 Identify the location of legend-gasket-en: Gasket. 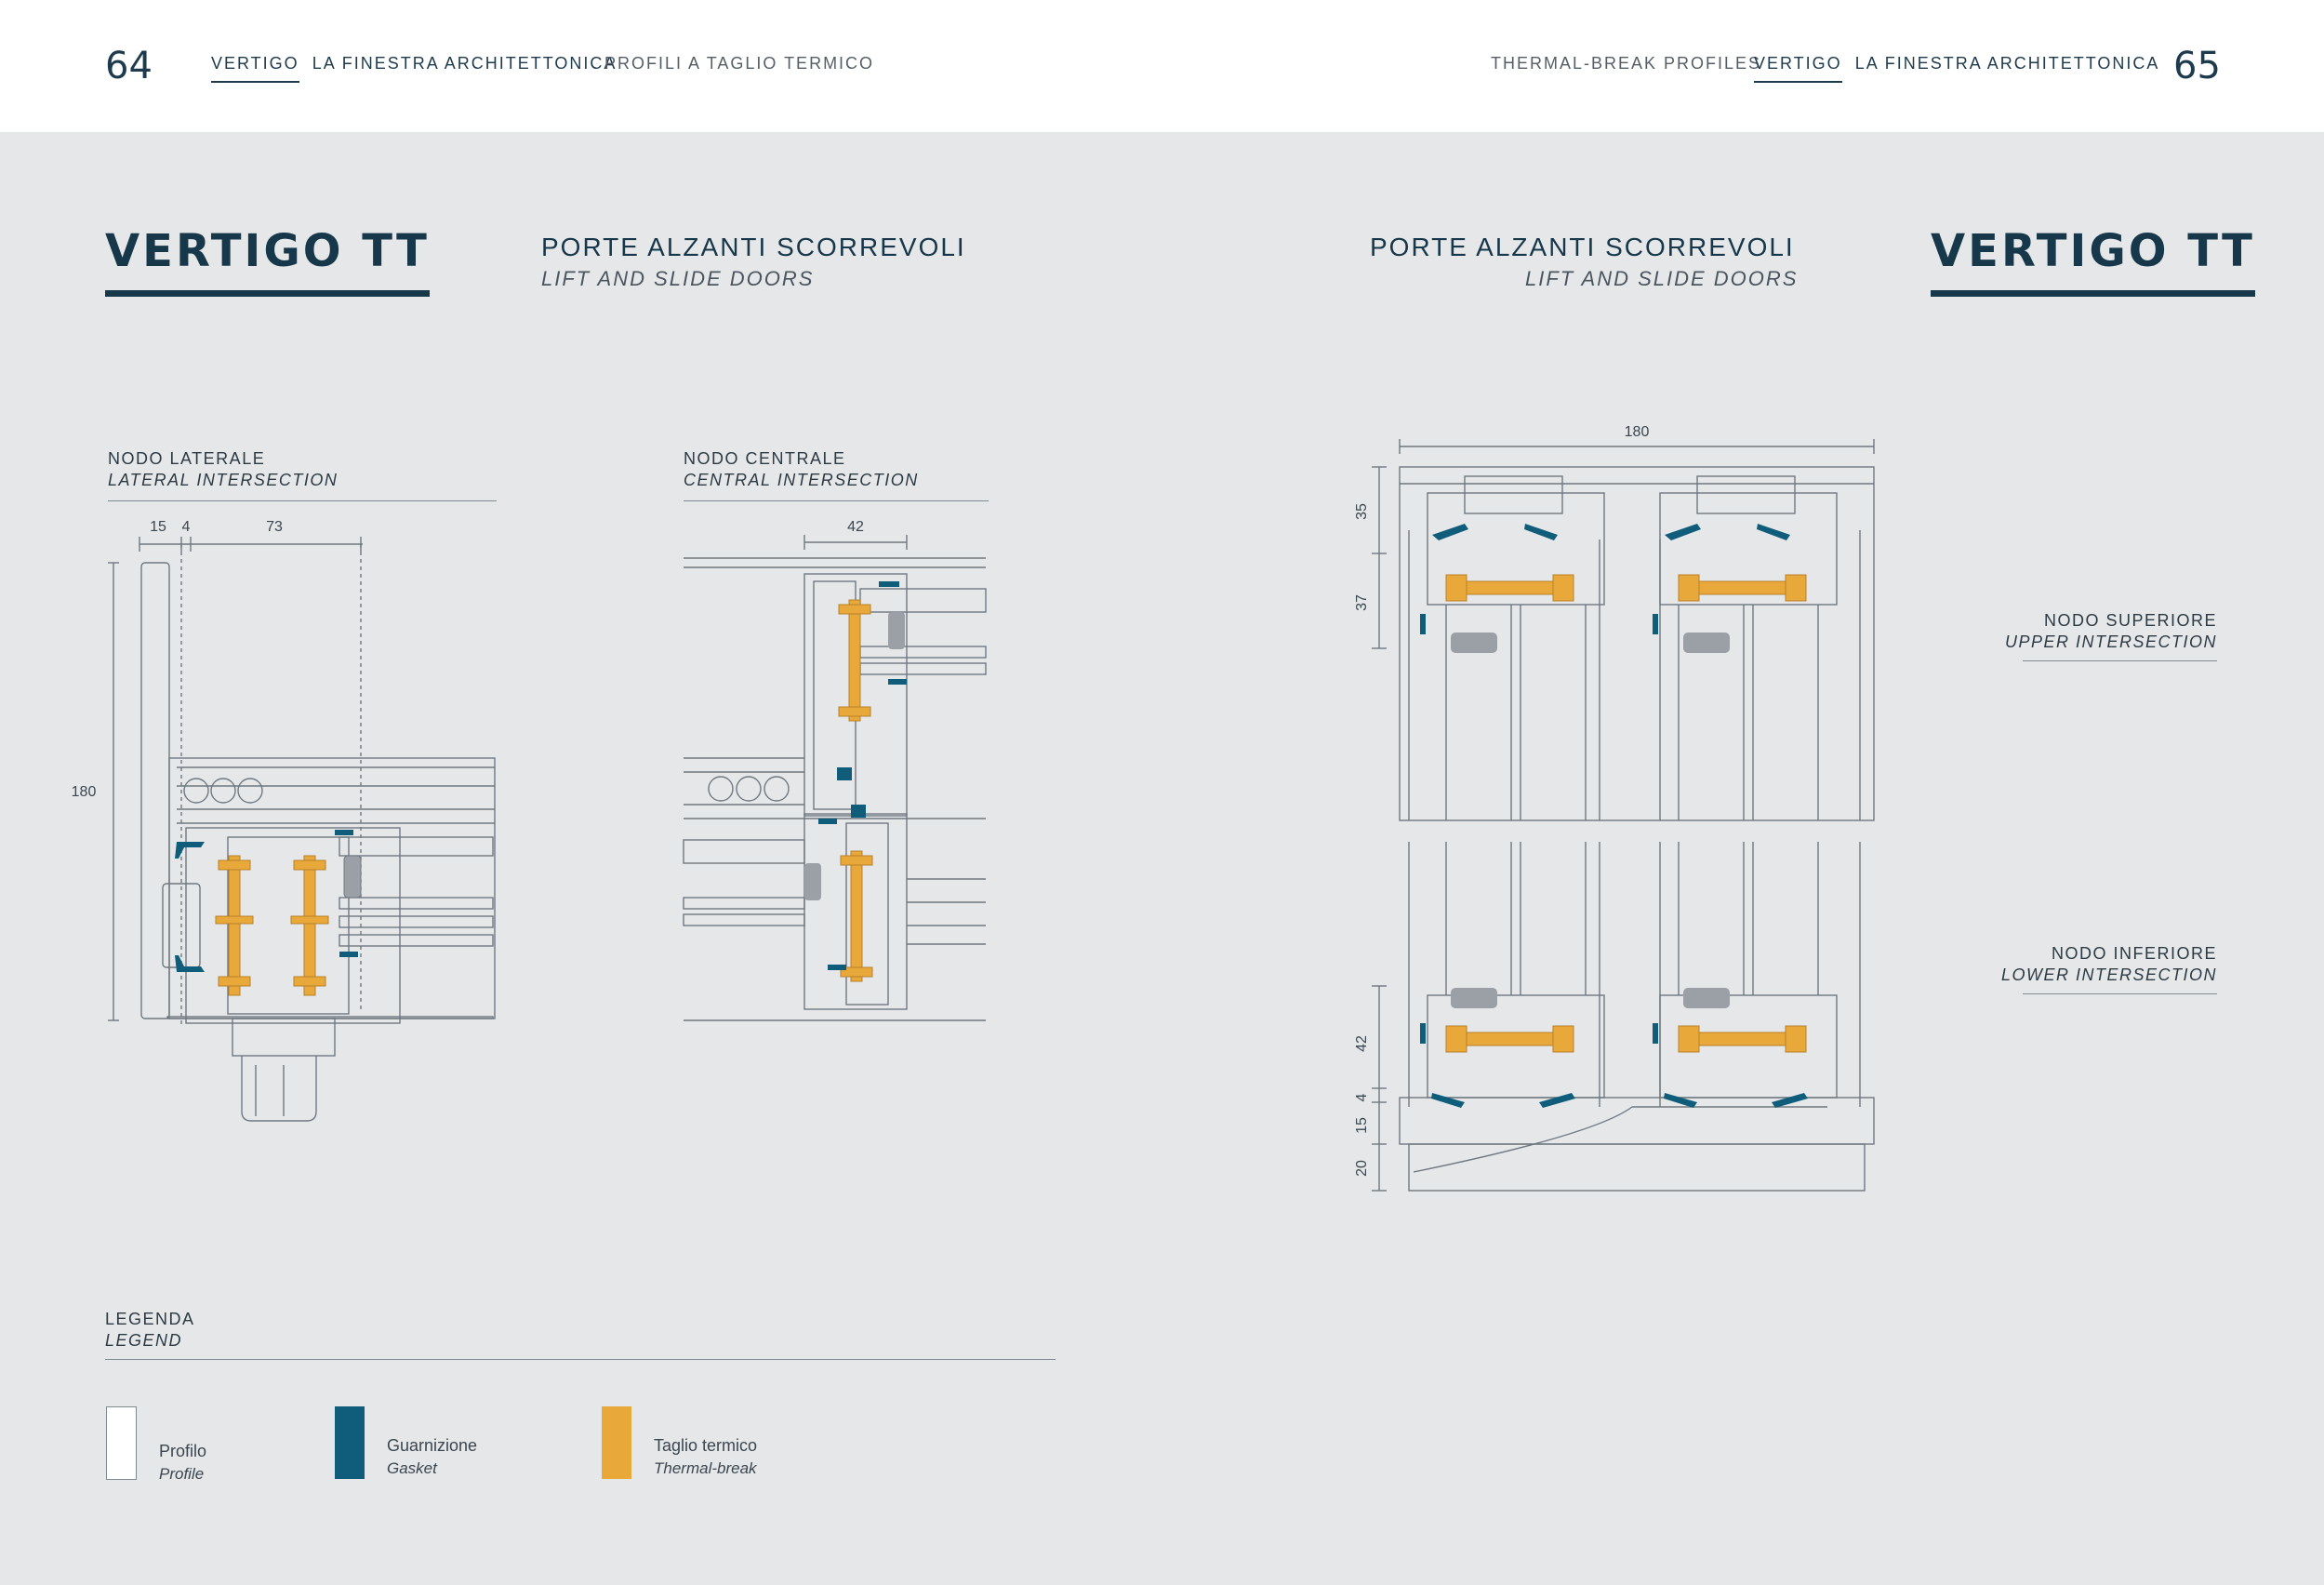
(412, 1468).